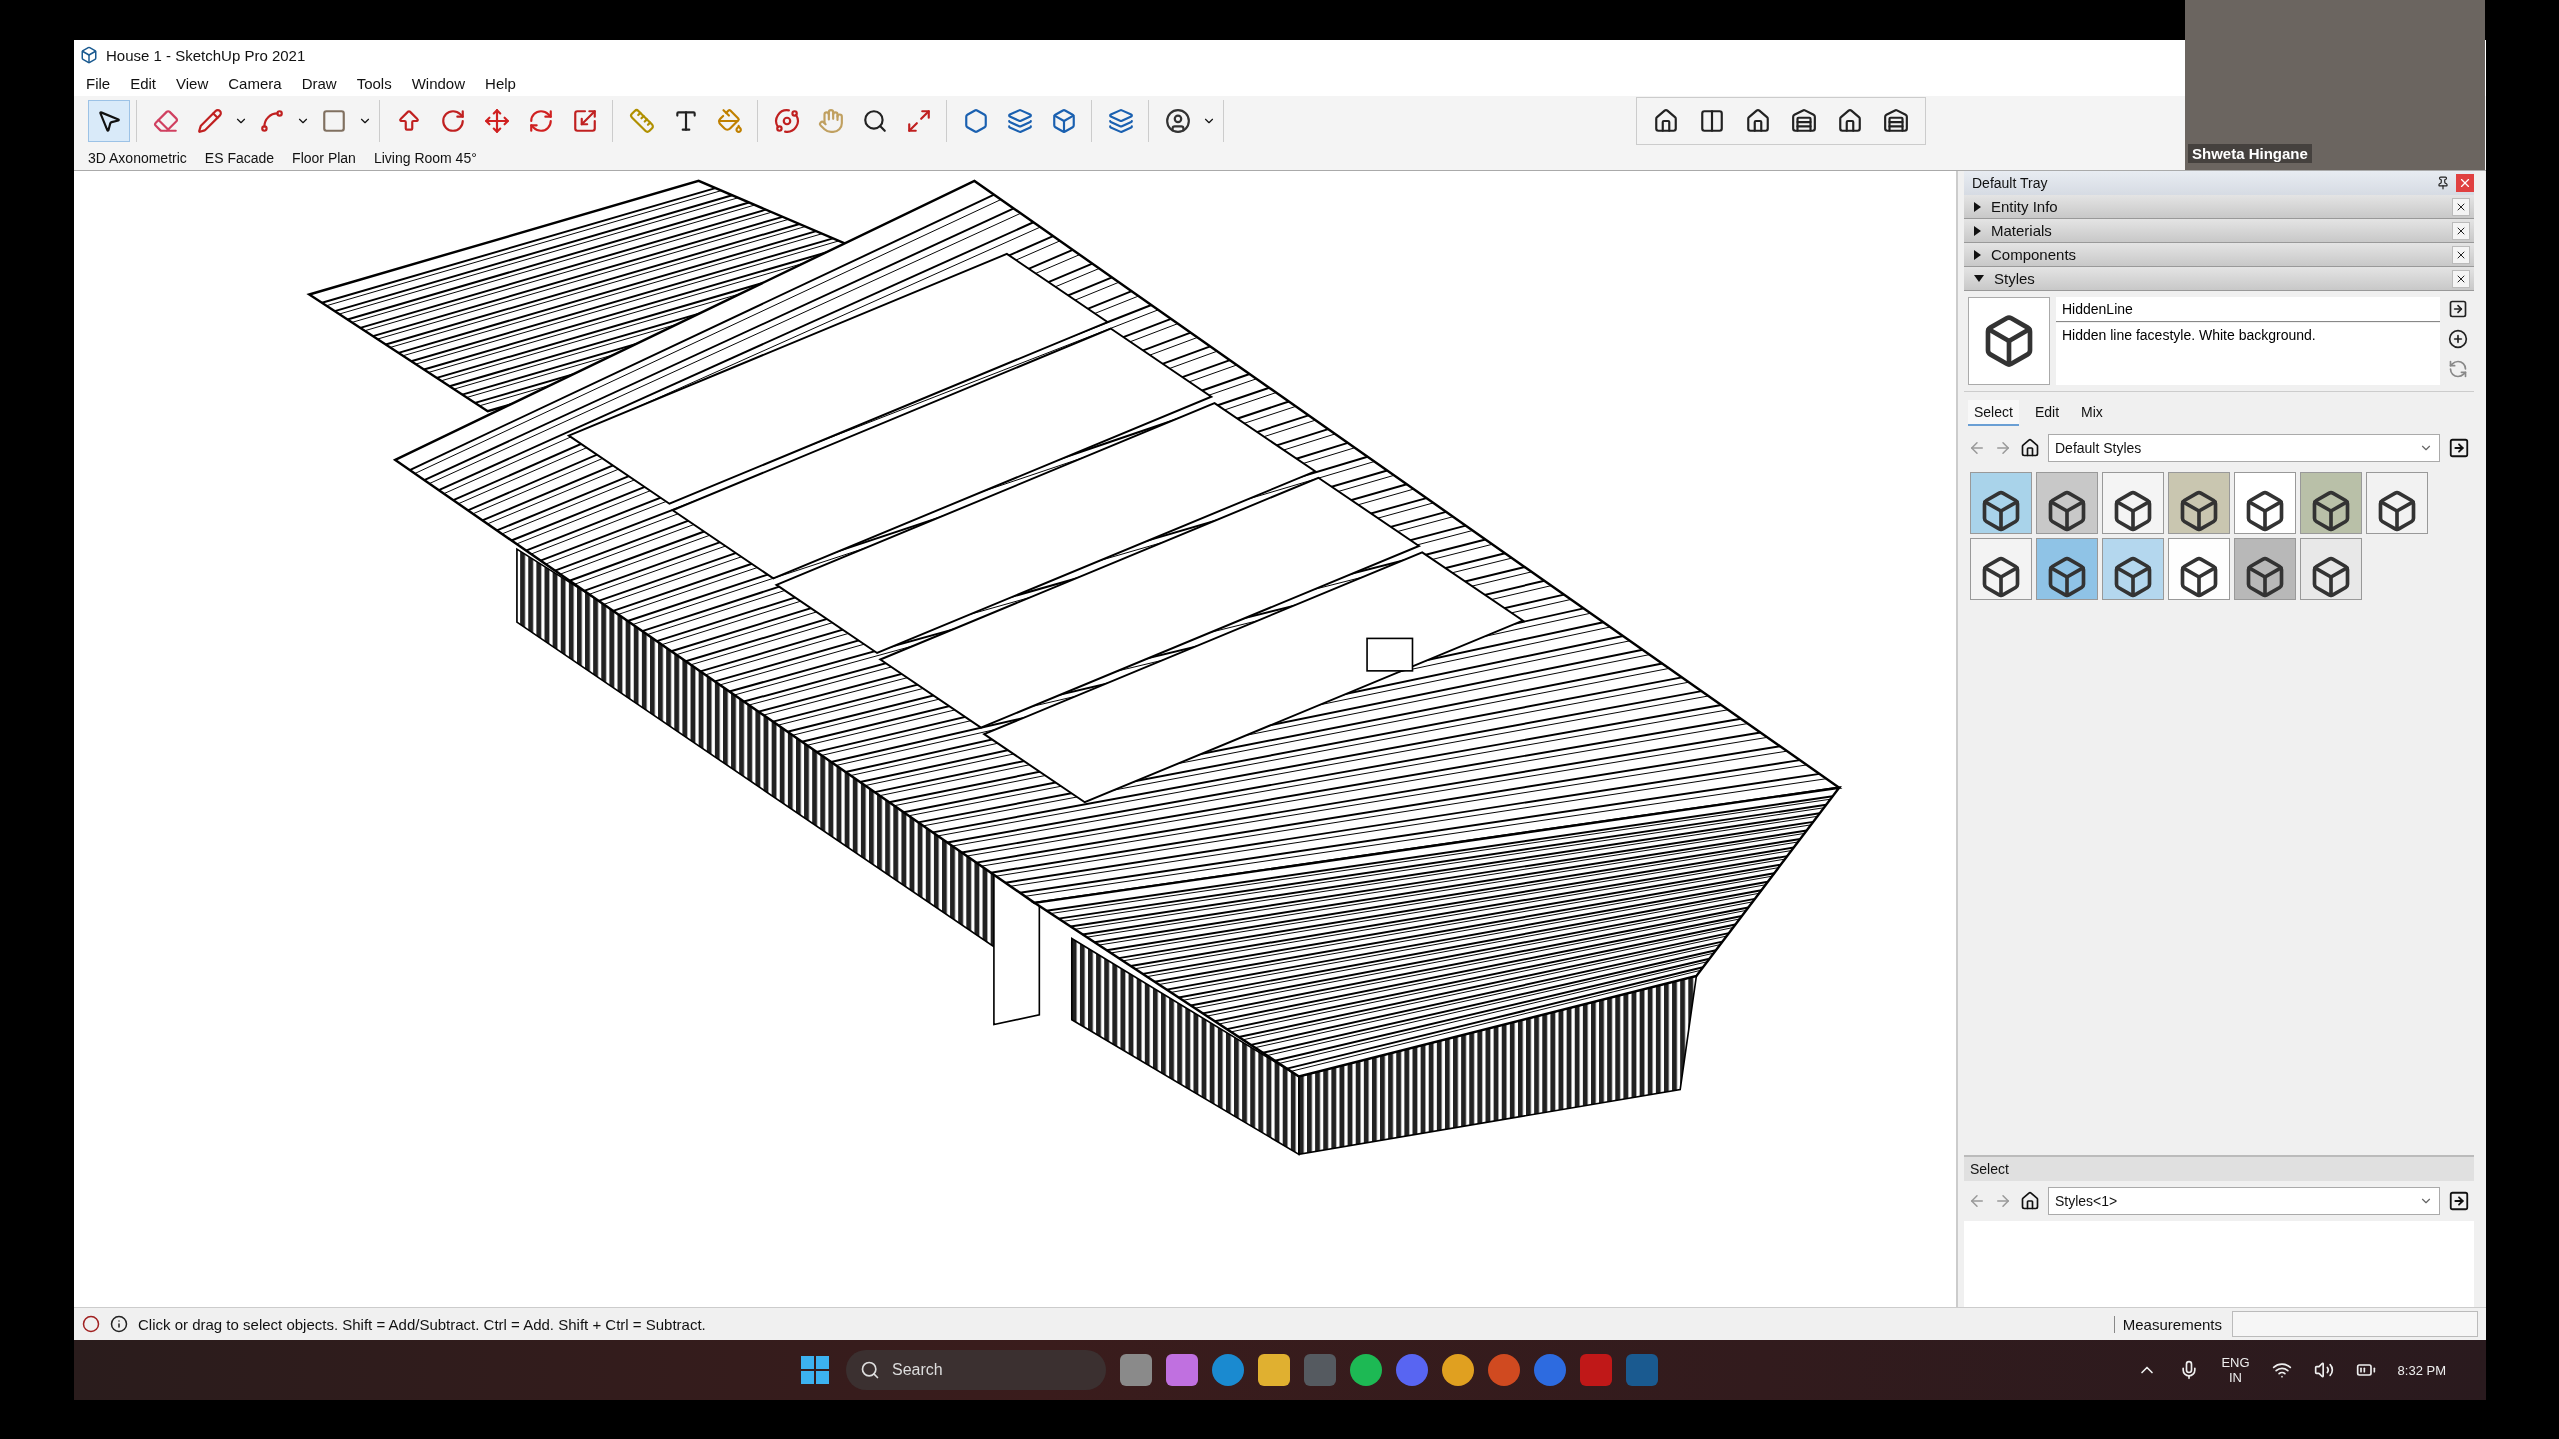 This screenshot has height=1439, width=2559. Describe the element at coordinates (2030, 1201) in the screenshot. I see `home-icon` at that location.